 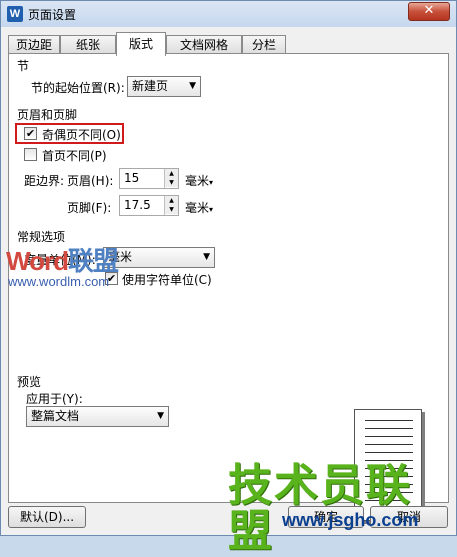 I want to click on header-distance-input: 15 ▲ ▼, so click(x=149, y=178).